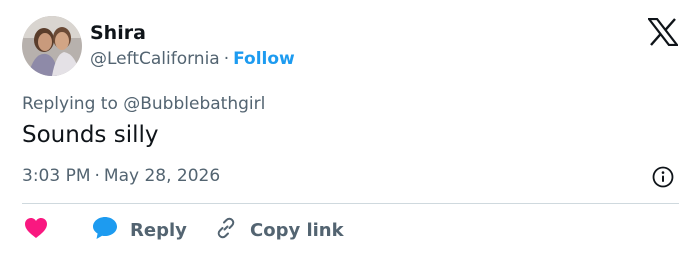 The height and width of the screenshot is (256, 700). Describe the element at coordinates (264, 59) in the screenshot. I see `follow-button: Follow` at that location.